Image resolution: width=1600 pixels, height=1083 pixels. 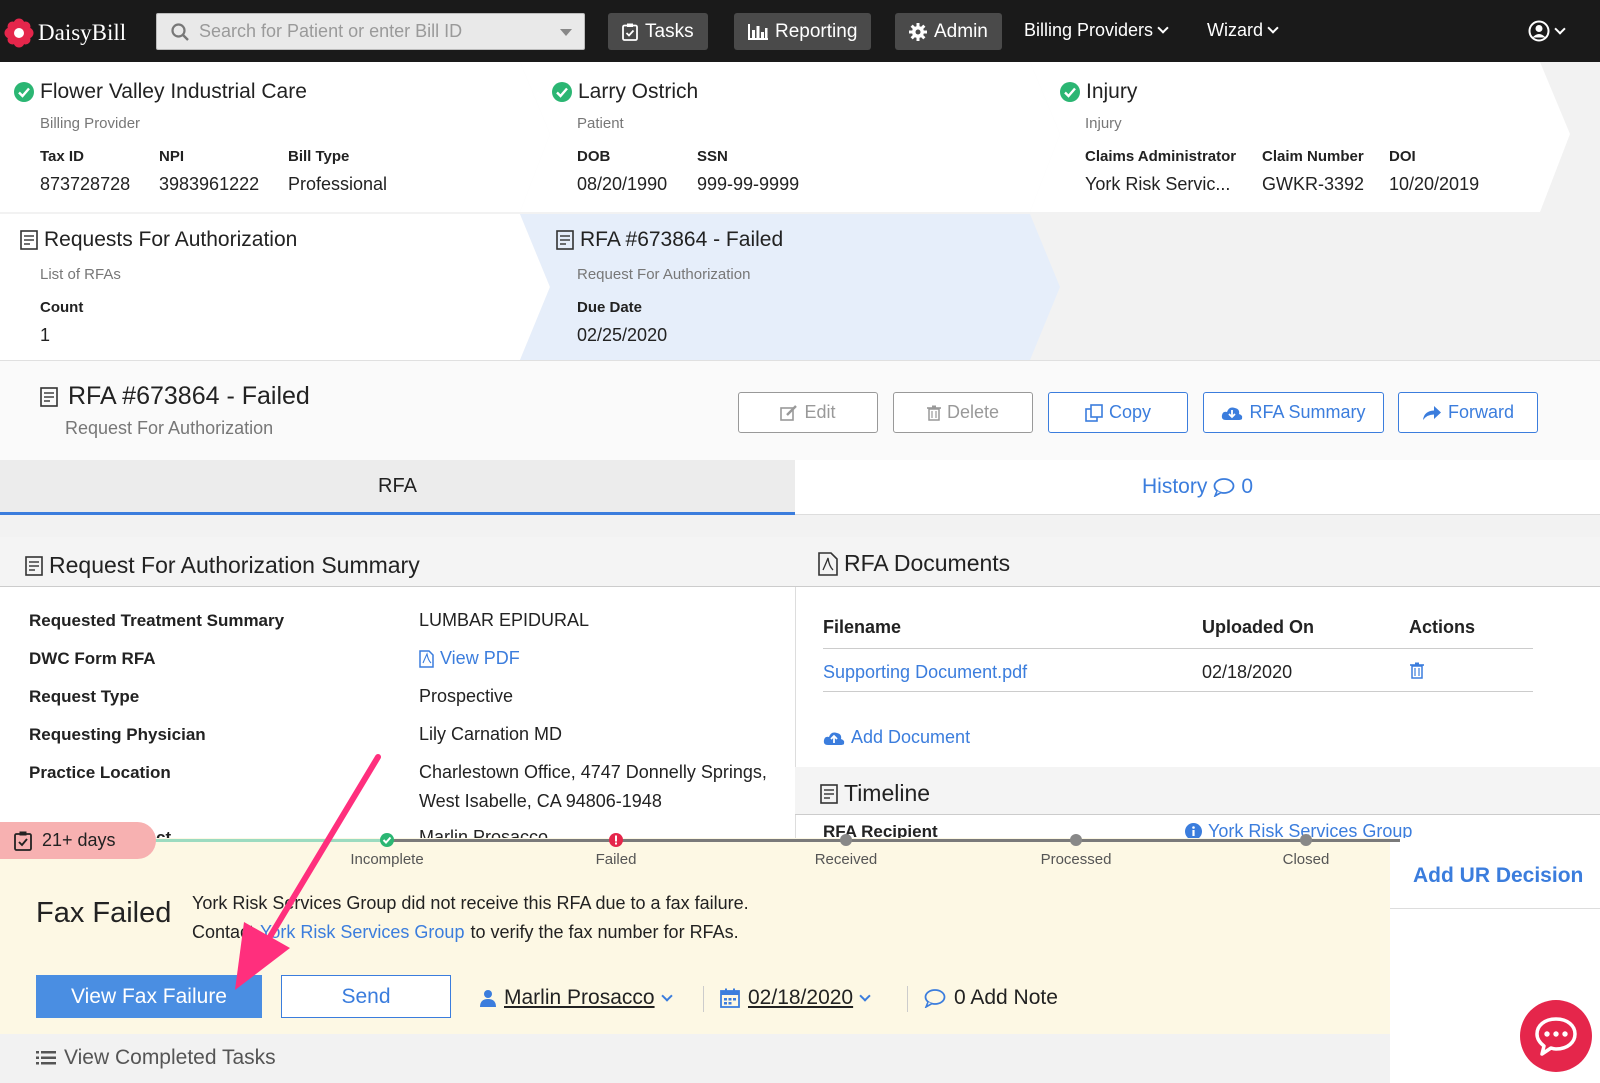 I want to click on edit-button: Edit, so click(x=808, y=412).